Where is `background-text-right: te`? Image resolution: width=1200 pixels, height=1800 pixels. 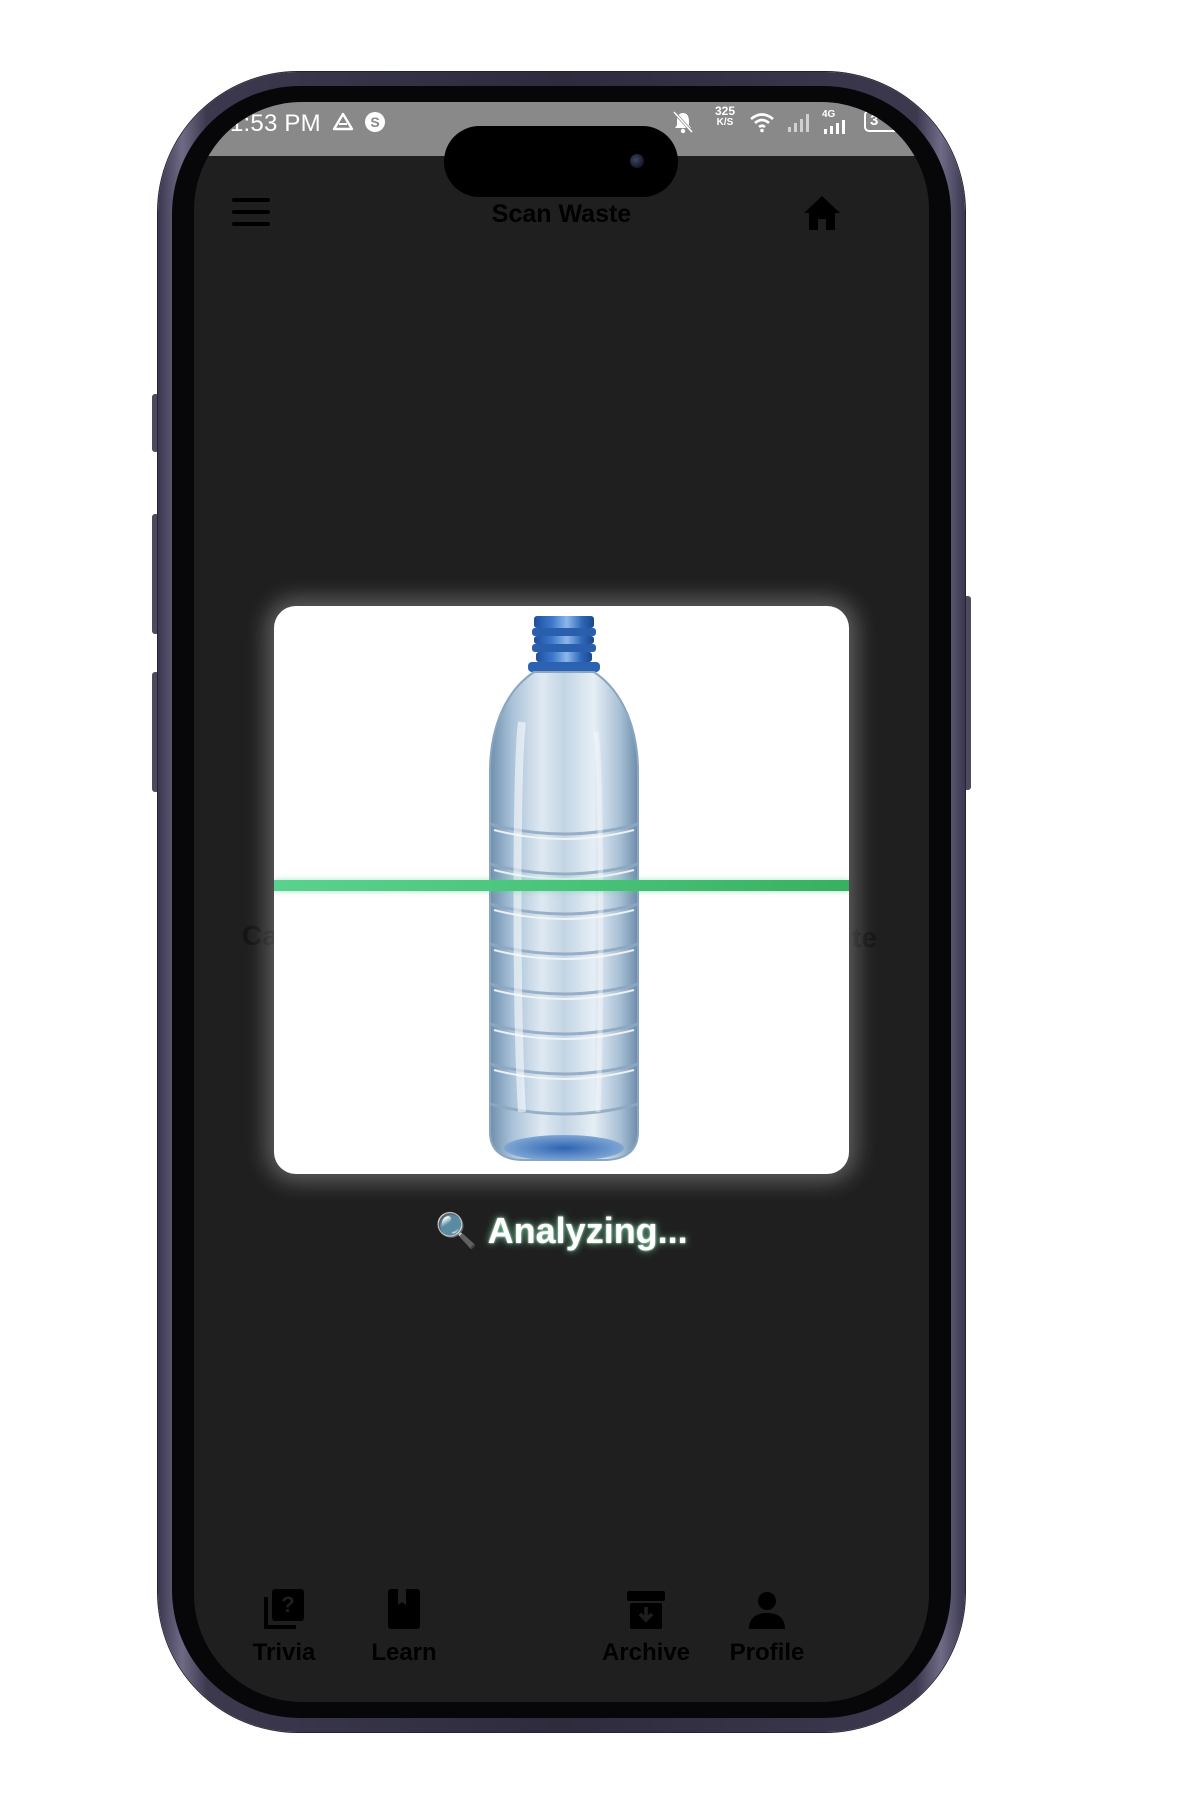
background-text-right: te is located at coordinates (864, 937).